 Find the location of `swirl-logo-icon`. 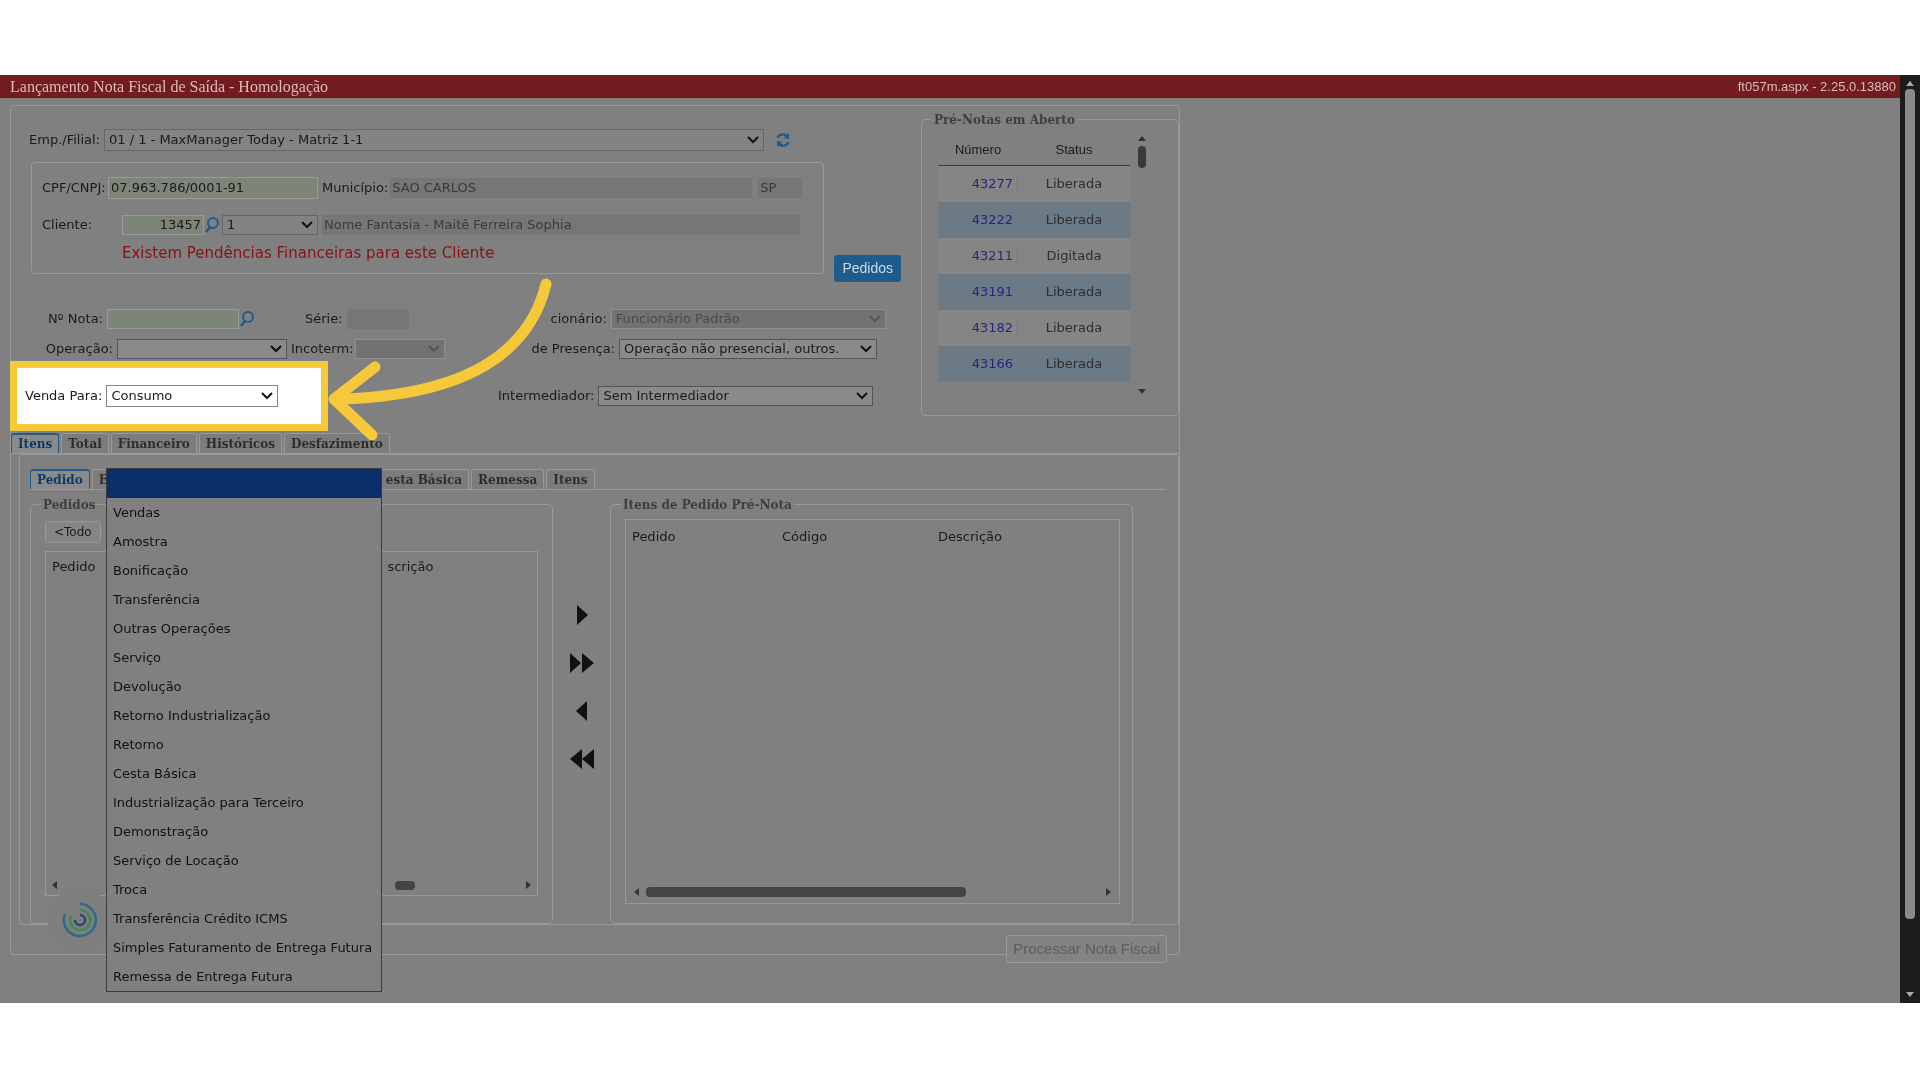

swirl-logo-icon is located at coordinates (80, 920).